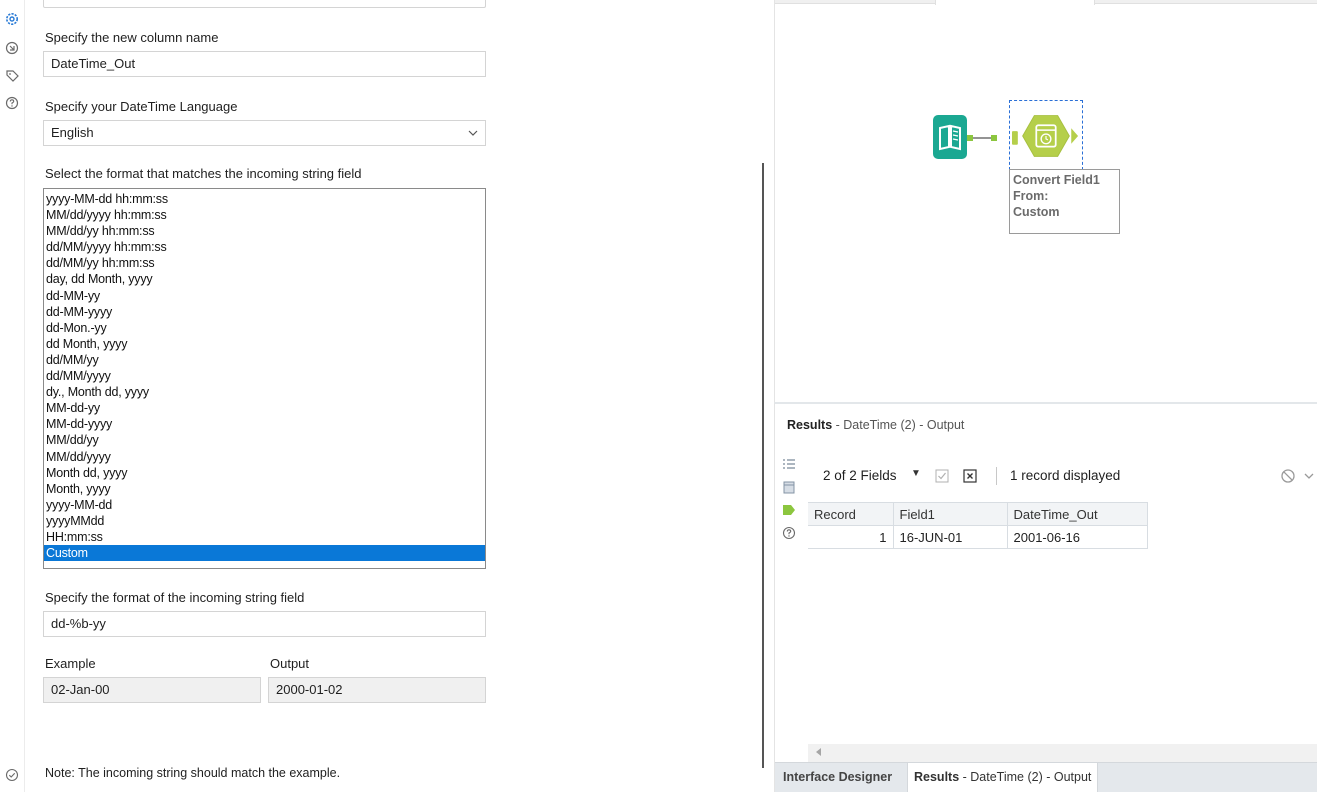 This screenshot has width=1317, height=792. What do you see at coordinates (70, 663) in the screenshot?
I see `example-label: Example` at bounding box center [70, 663].